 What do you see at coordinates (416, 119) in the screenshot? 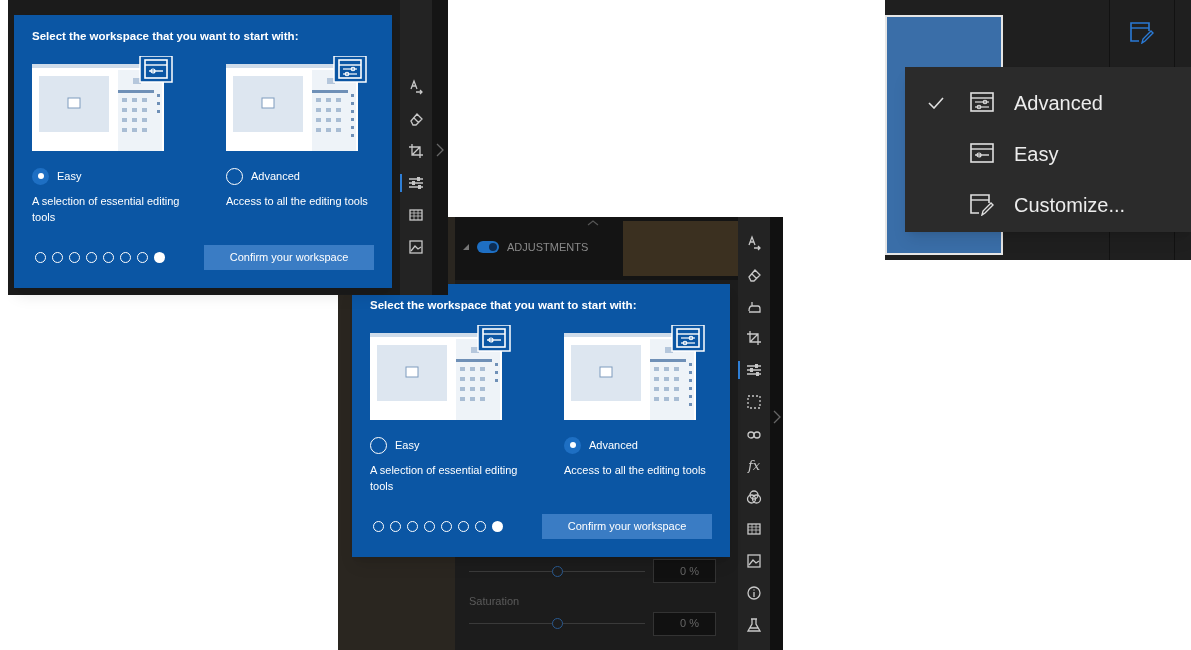
I see `eraser-icon` at bounding box center [416, 119].